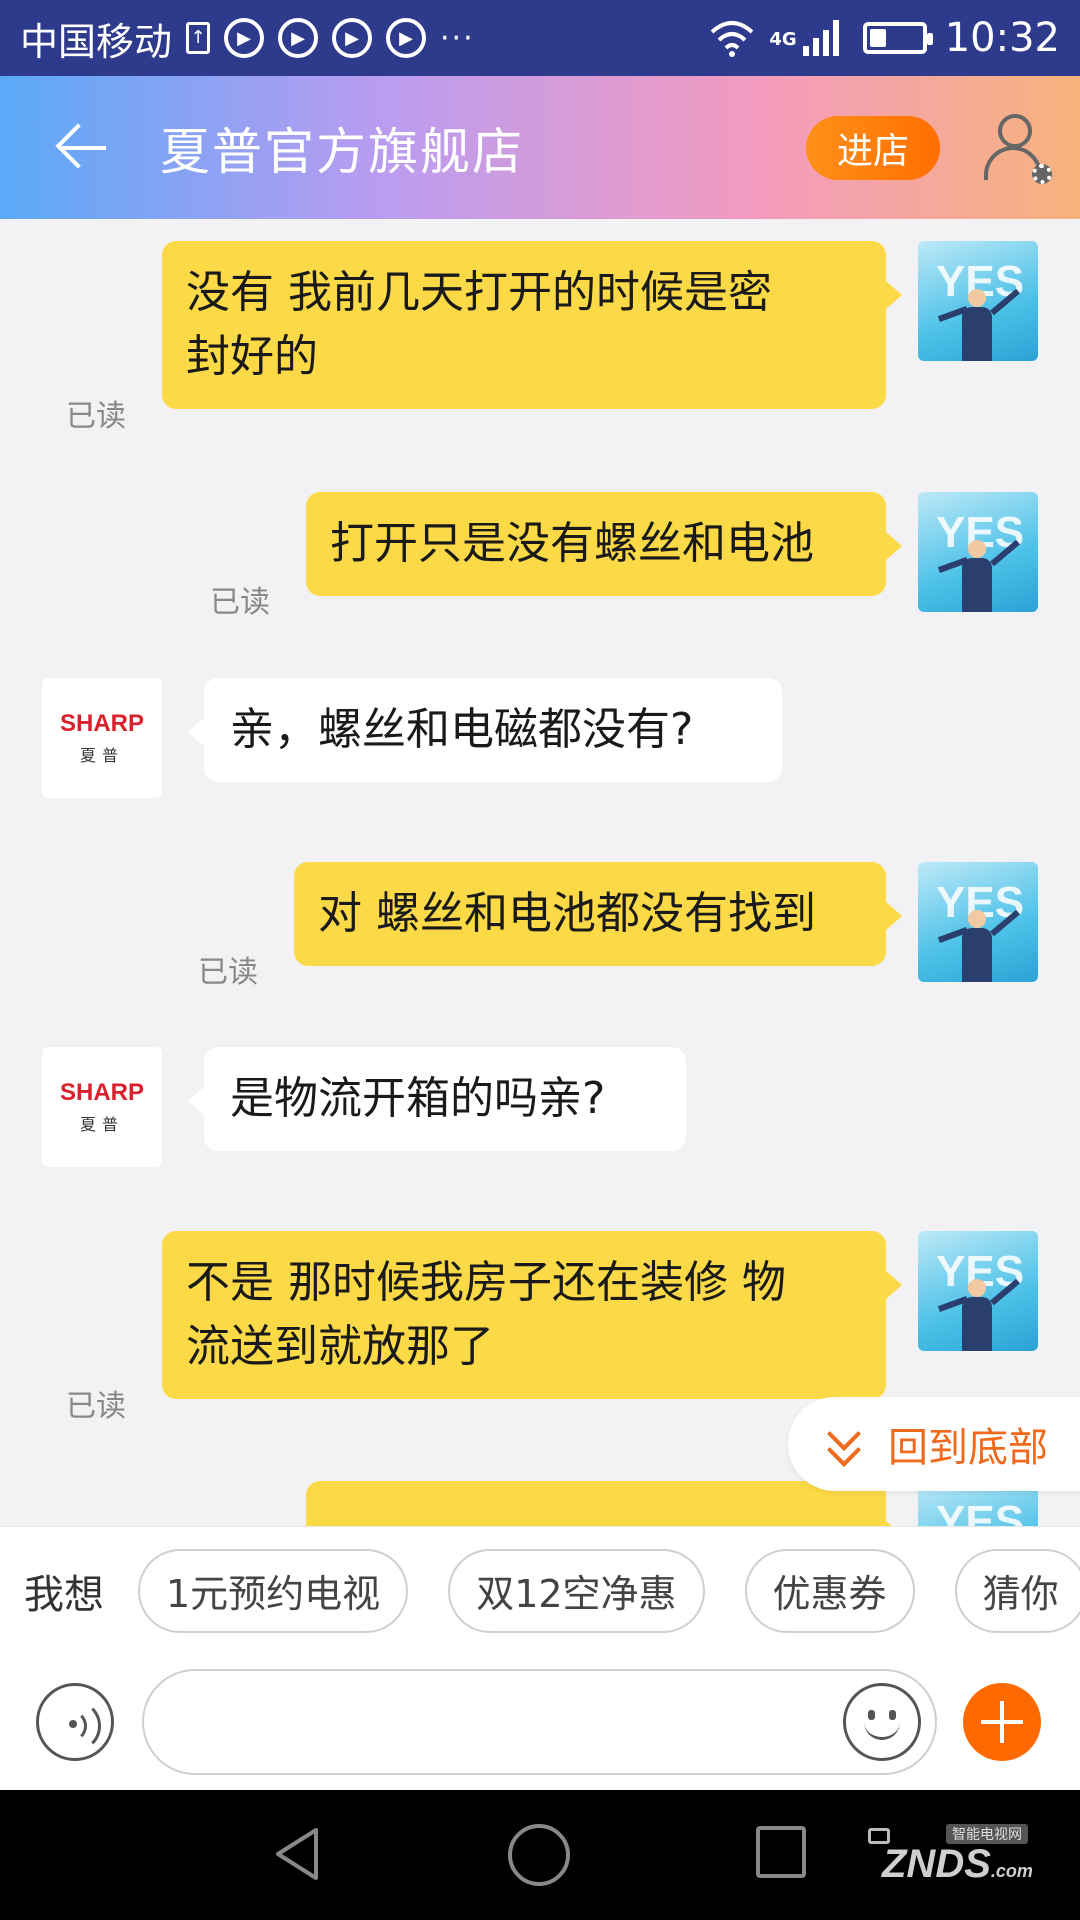  What do you see at coordinates (844, 1442) in the screenshot?
I see `double-chevron-down-icon` at bounding box center [844, 1442].